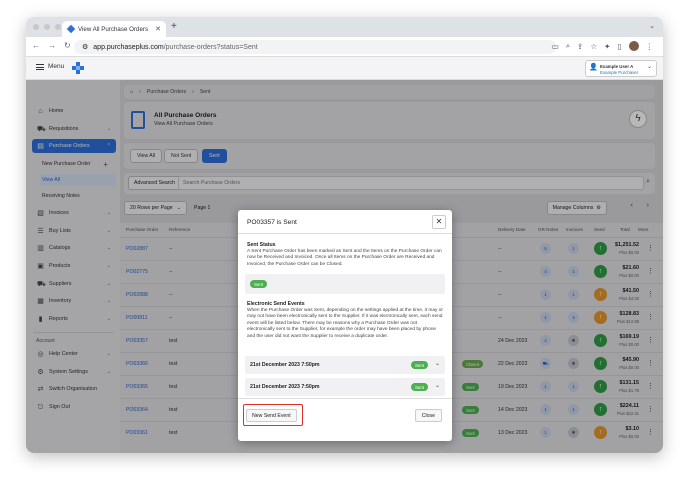 The width and height of the screenshot is (688, 487). What do you see at coordinates (261, 245) in the screenshot?
I see `sent-status-heading: Sent Status` at bounding box center [261, 245].